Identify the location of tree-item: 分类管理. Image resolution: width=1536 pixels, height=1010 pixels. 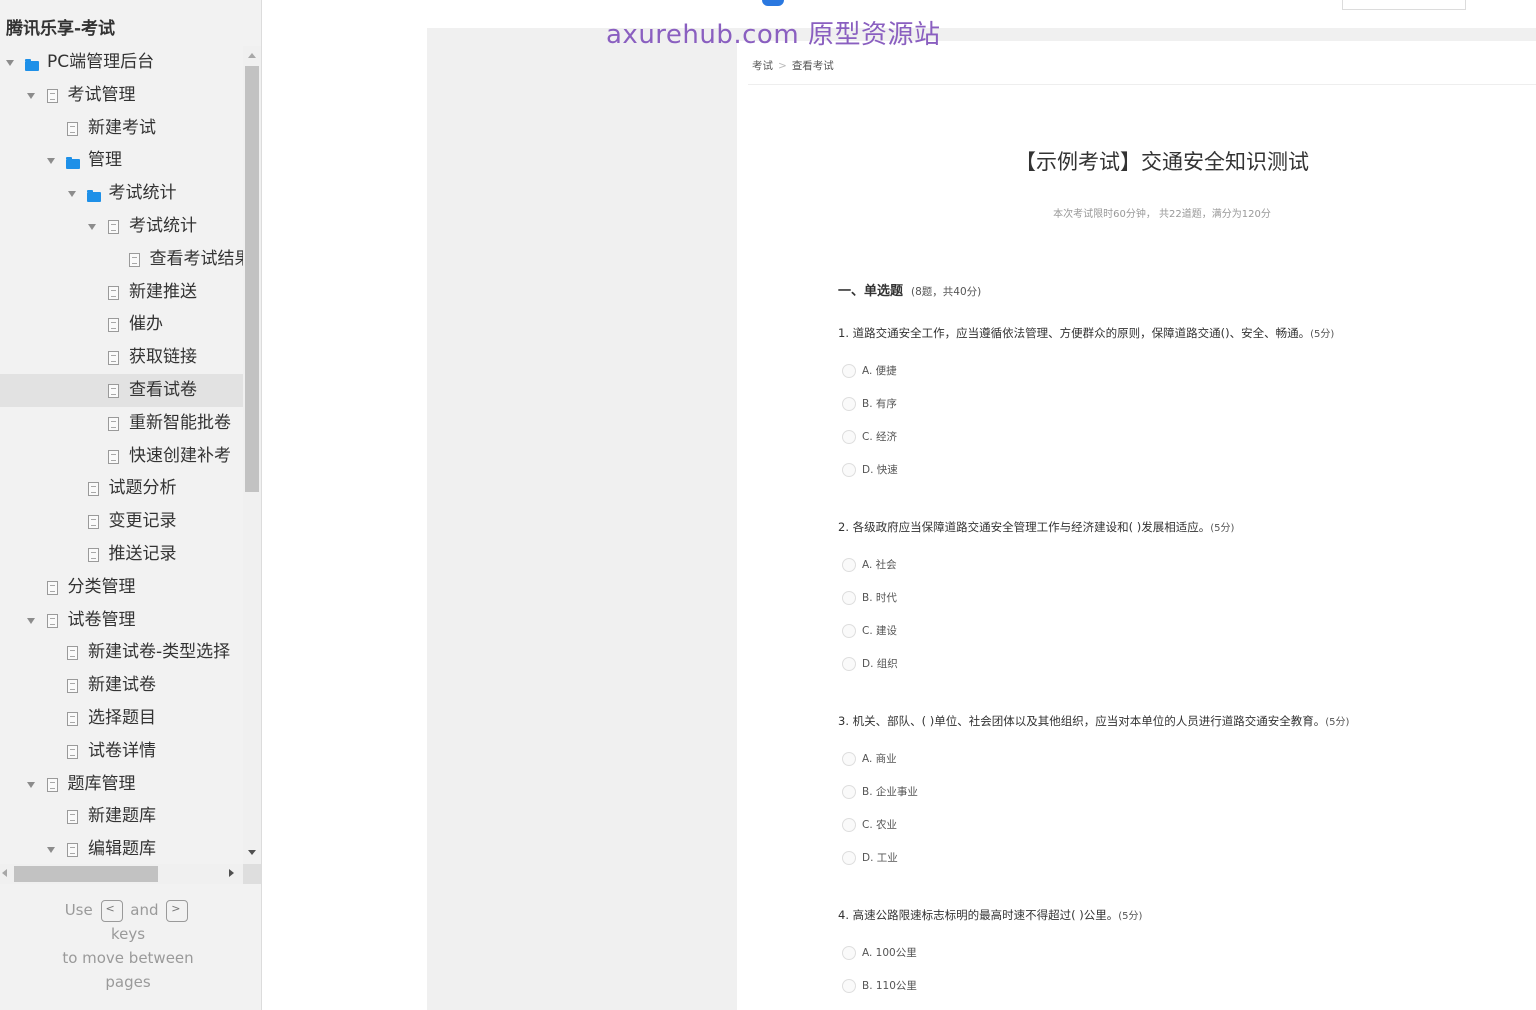
(121, 587).